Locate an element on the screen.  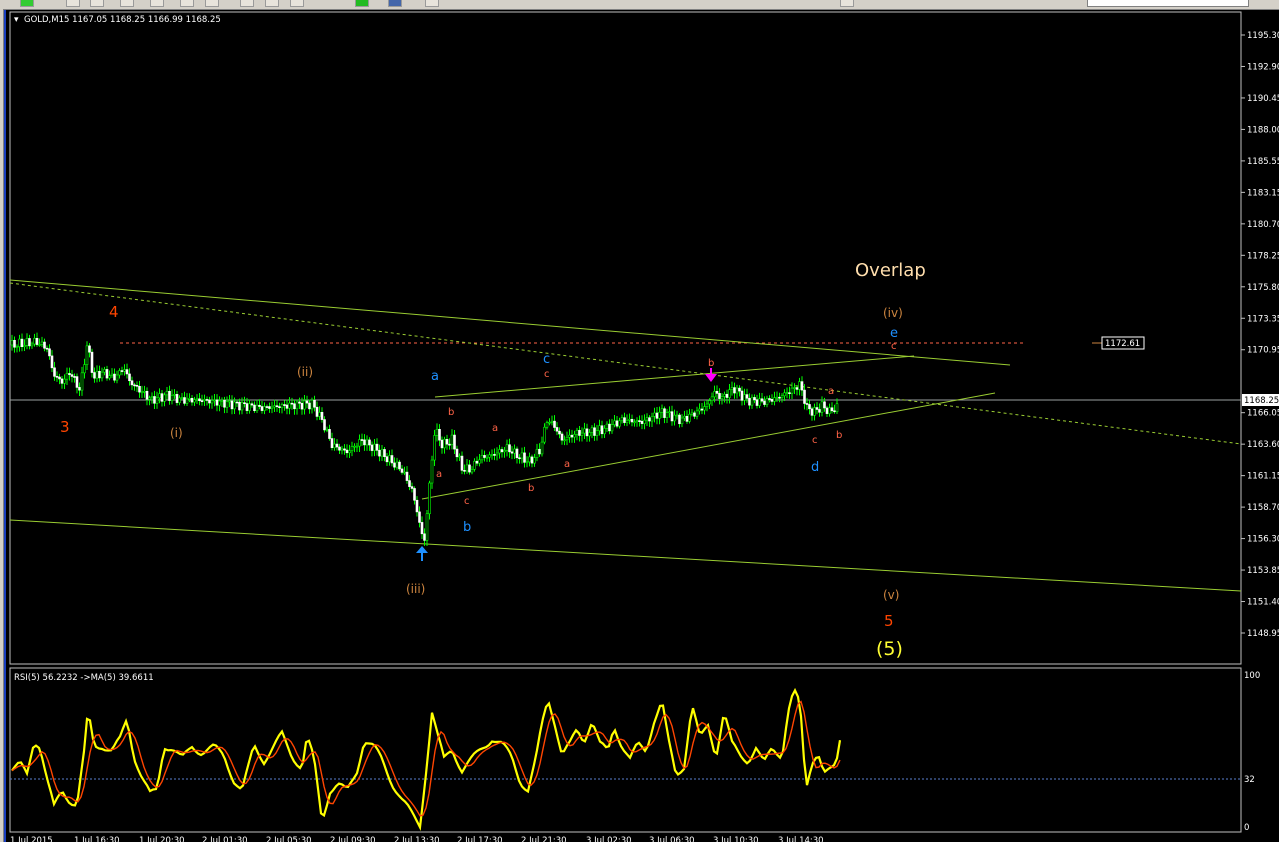
rsi-tick-0: 0 is located at coordinates (1246, 828).